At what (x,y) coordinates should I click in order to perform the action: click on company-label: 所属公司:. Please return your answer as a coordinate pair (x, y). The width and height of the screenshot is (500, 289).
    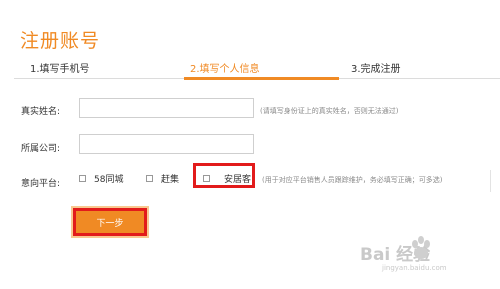
    Looking at the image, I should click on (41, 149).